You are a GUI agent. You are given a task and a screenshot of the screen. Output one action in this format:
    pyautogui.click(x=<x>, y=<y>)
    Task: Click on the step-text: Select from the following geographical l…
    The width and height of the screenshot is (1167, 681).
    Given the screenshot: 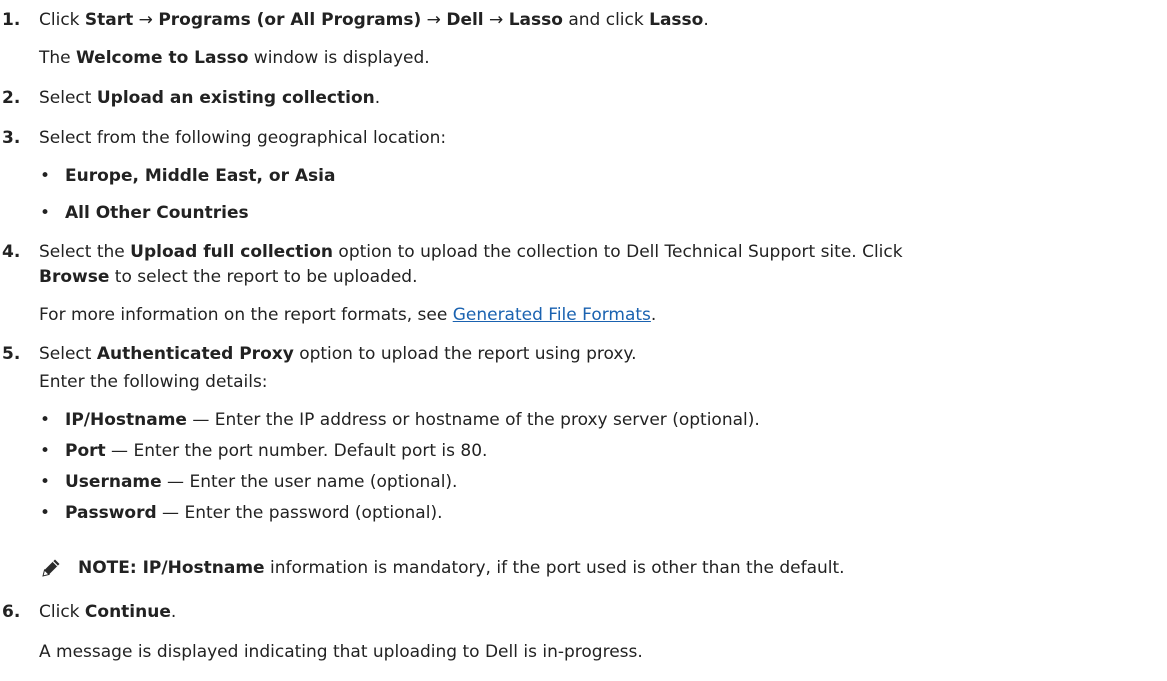 What is the action you would take?
    pyautogui.click(x=243, y=138)
    